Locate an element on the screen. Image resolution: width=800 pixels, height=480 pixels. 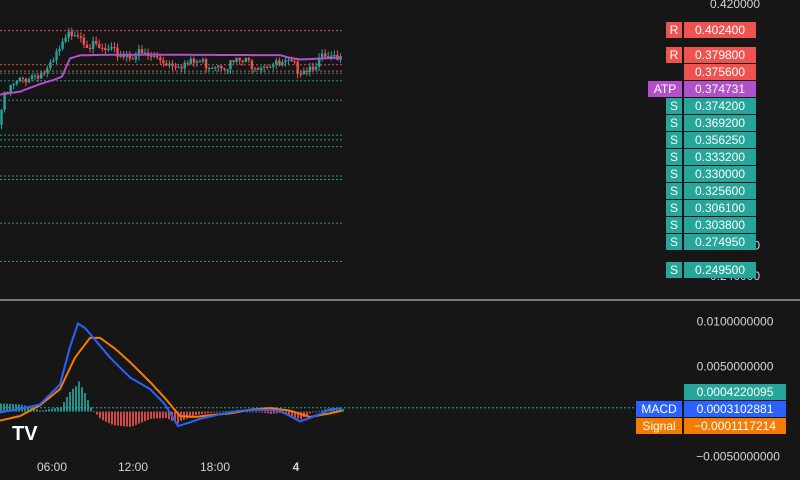
time-tick-label: 12:00 is located at coordinates (133, 467).